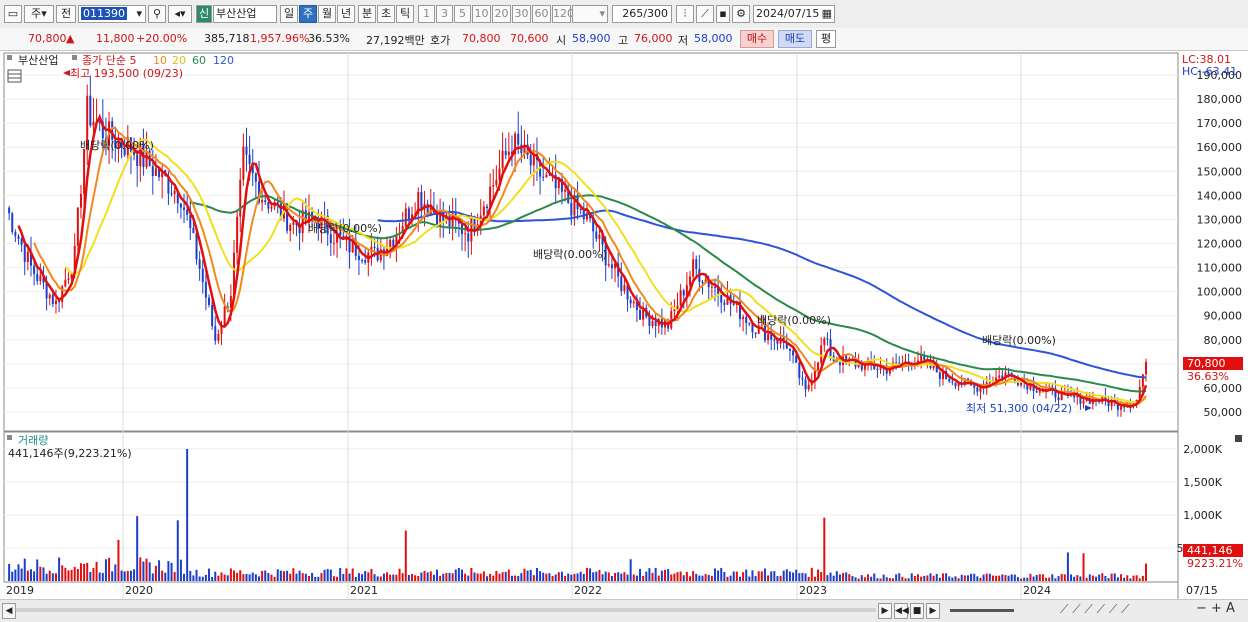 The height and width of the screenshot is (622, 1248). I want to click on table-view-icon, so click(14, 76).